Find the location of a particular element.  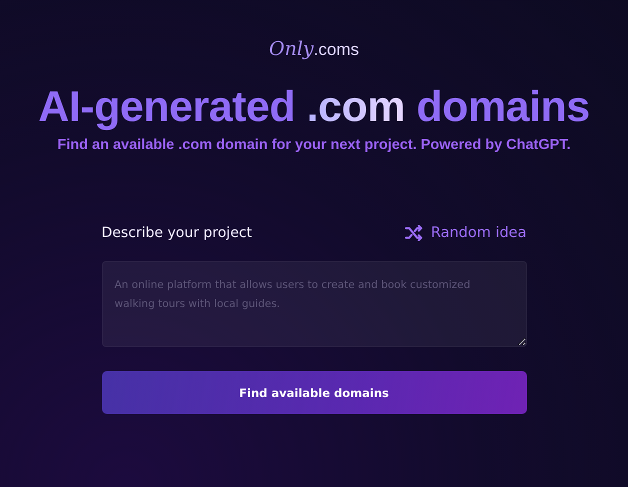

headline: AI-generated .com domains is located at coordinates (314, 108).